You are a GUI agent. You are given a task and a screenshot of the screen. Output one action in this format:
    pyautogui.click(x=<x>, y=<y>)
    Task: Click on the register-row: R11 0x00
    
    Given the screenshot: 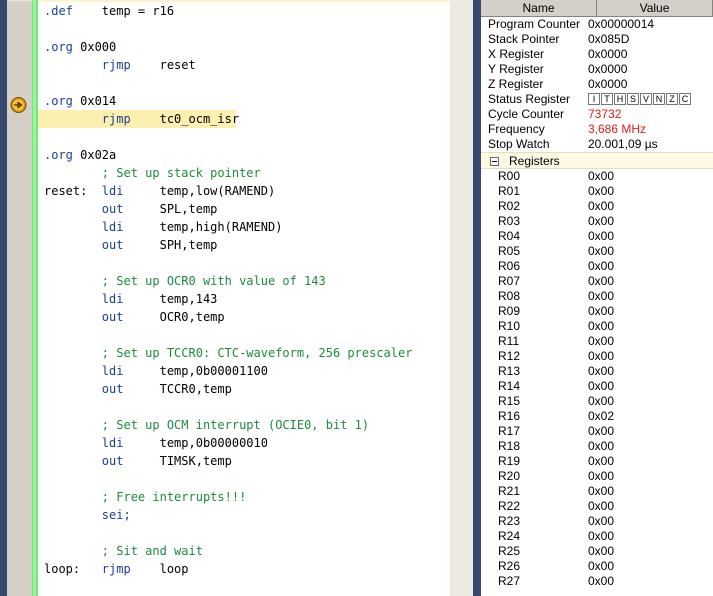 What is the action you would take?
    pyautogui.click(x=597, y=341)
    